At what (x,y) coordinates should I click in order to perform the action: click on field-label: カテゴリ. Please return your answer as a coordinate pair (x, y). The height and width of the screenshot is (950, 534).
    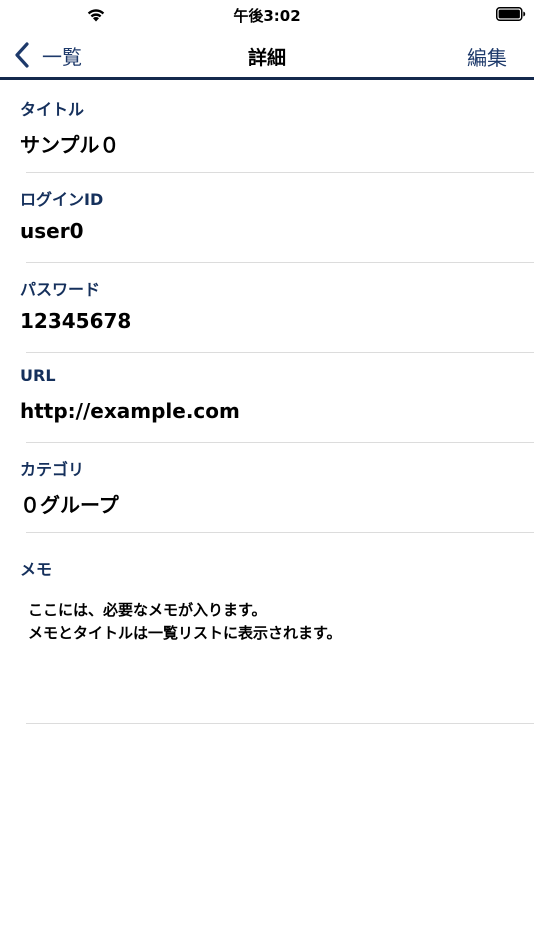
    Looking at the image, I should click on (52, 469).